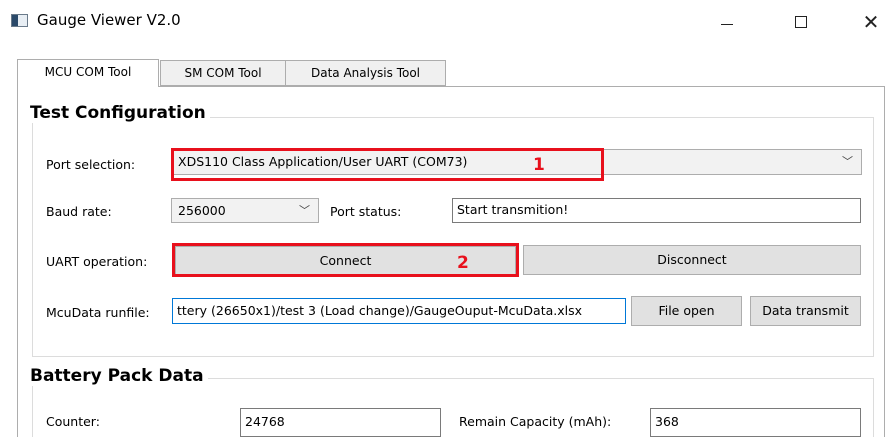 The height and width of the screenshot is (437, 894). Describe the element at coordinates (118, 113) in the screenshot. I see `test-configuration-title: Test Configuration` at that location.